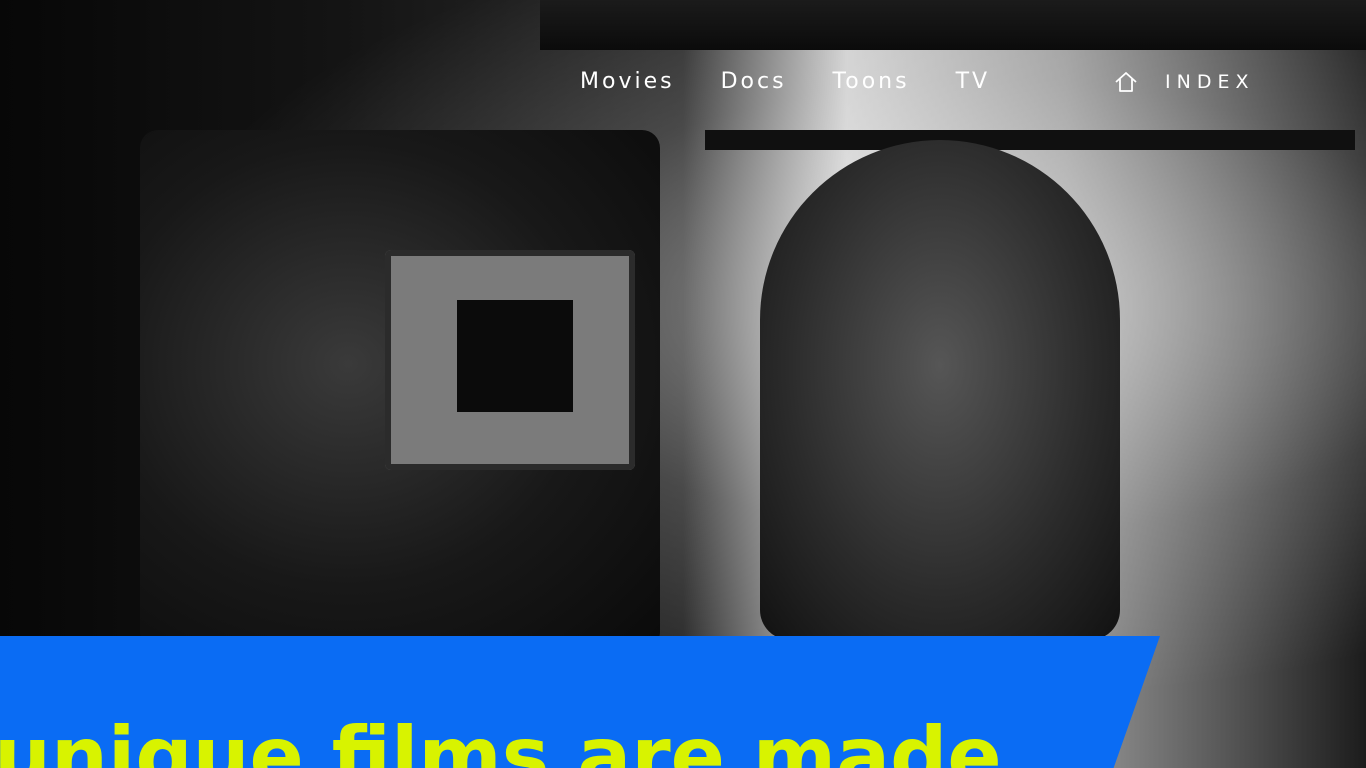  What do you see at coordinates (754, 82) in the screenshot?
I see `nav-docs: Docs` at bounding box center [754, 82].